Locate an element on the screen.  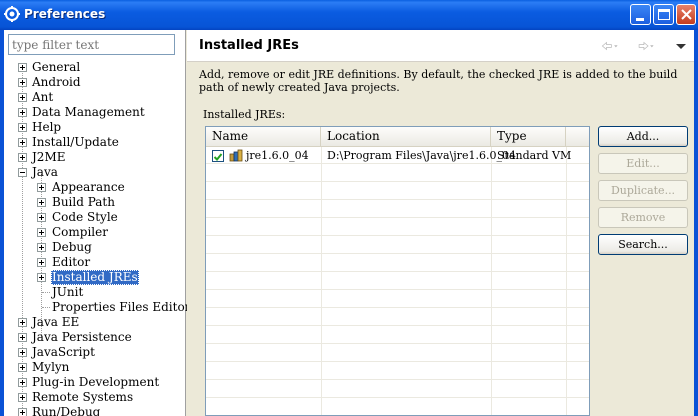
title-bar: Preferences is located at coordinates (349, 15).